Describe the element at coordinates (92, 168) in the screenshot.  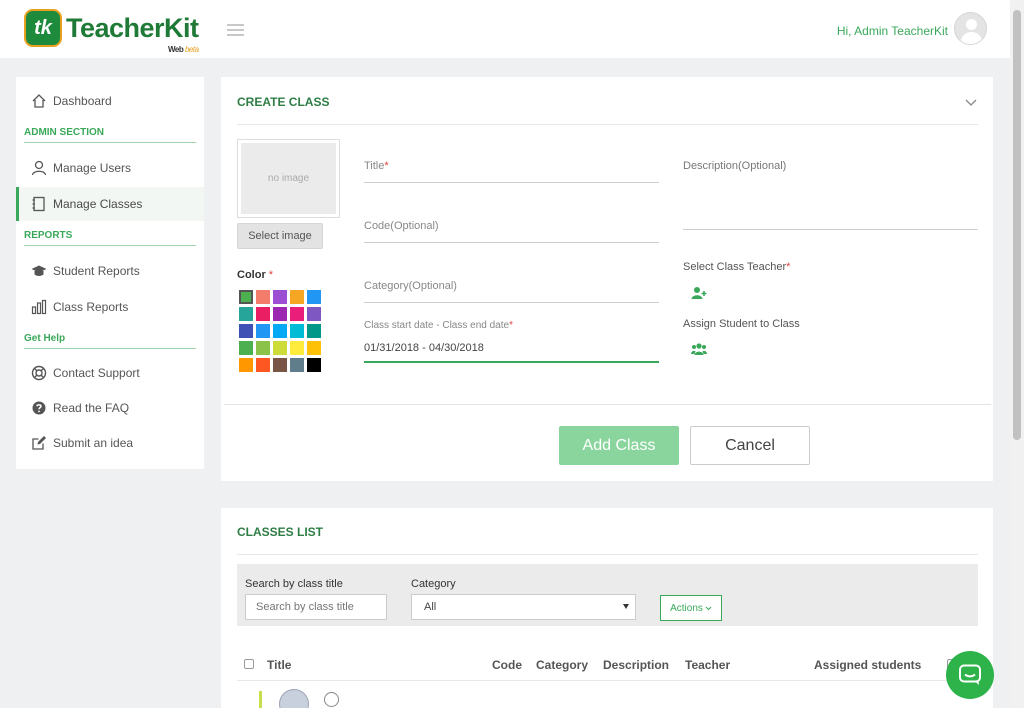
I see `sidebar-item-label: Manage Users` at that location.